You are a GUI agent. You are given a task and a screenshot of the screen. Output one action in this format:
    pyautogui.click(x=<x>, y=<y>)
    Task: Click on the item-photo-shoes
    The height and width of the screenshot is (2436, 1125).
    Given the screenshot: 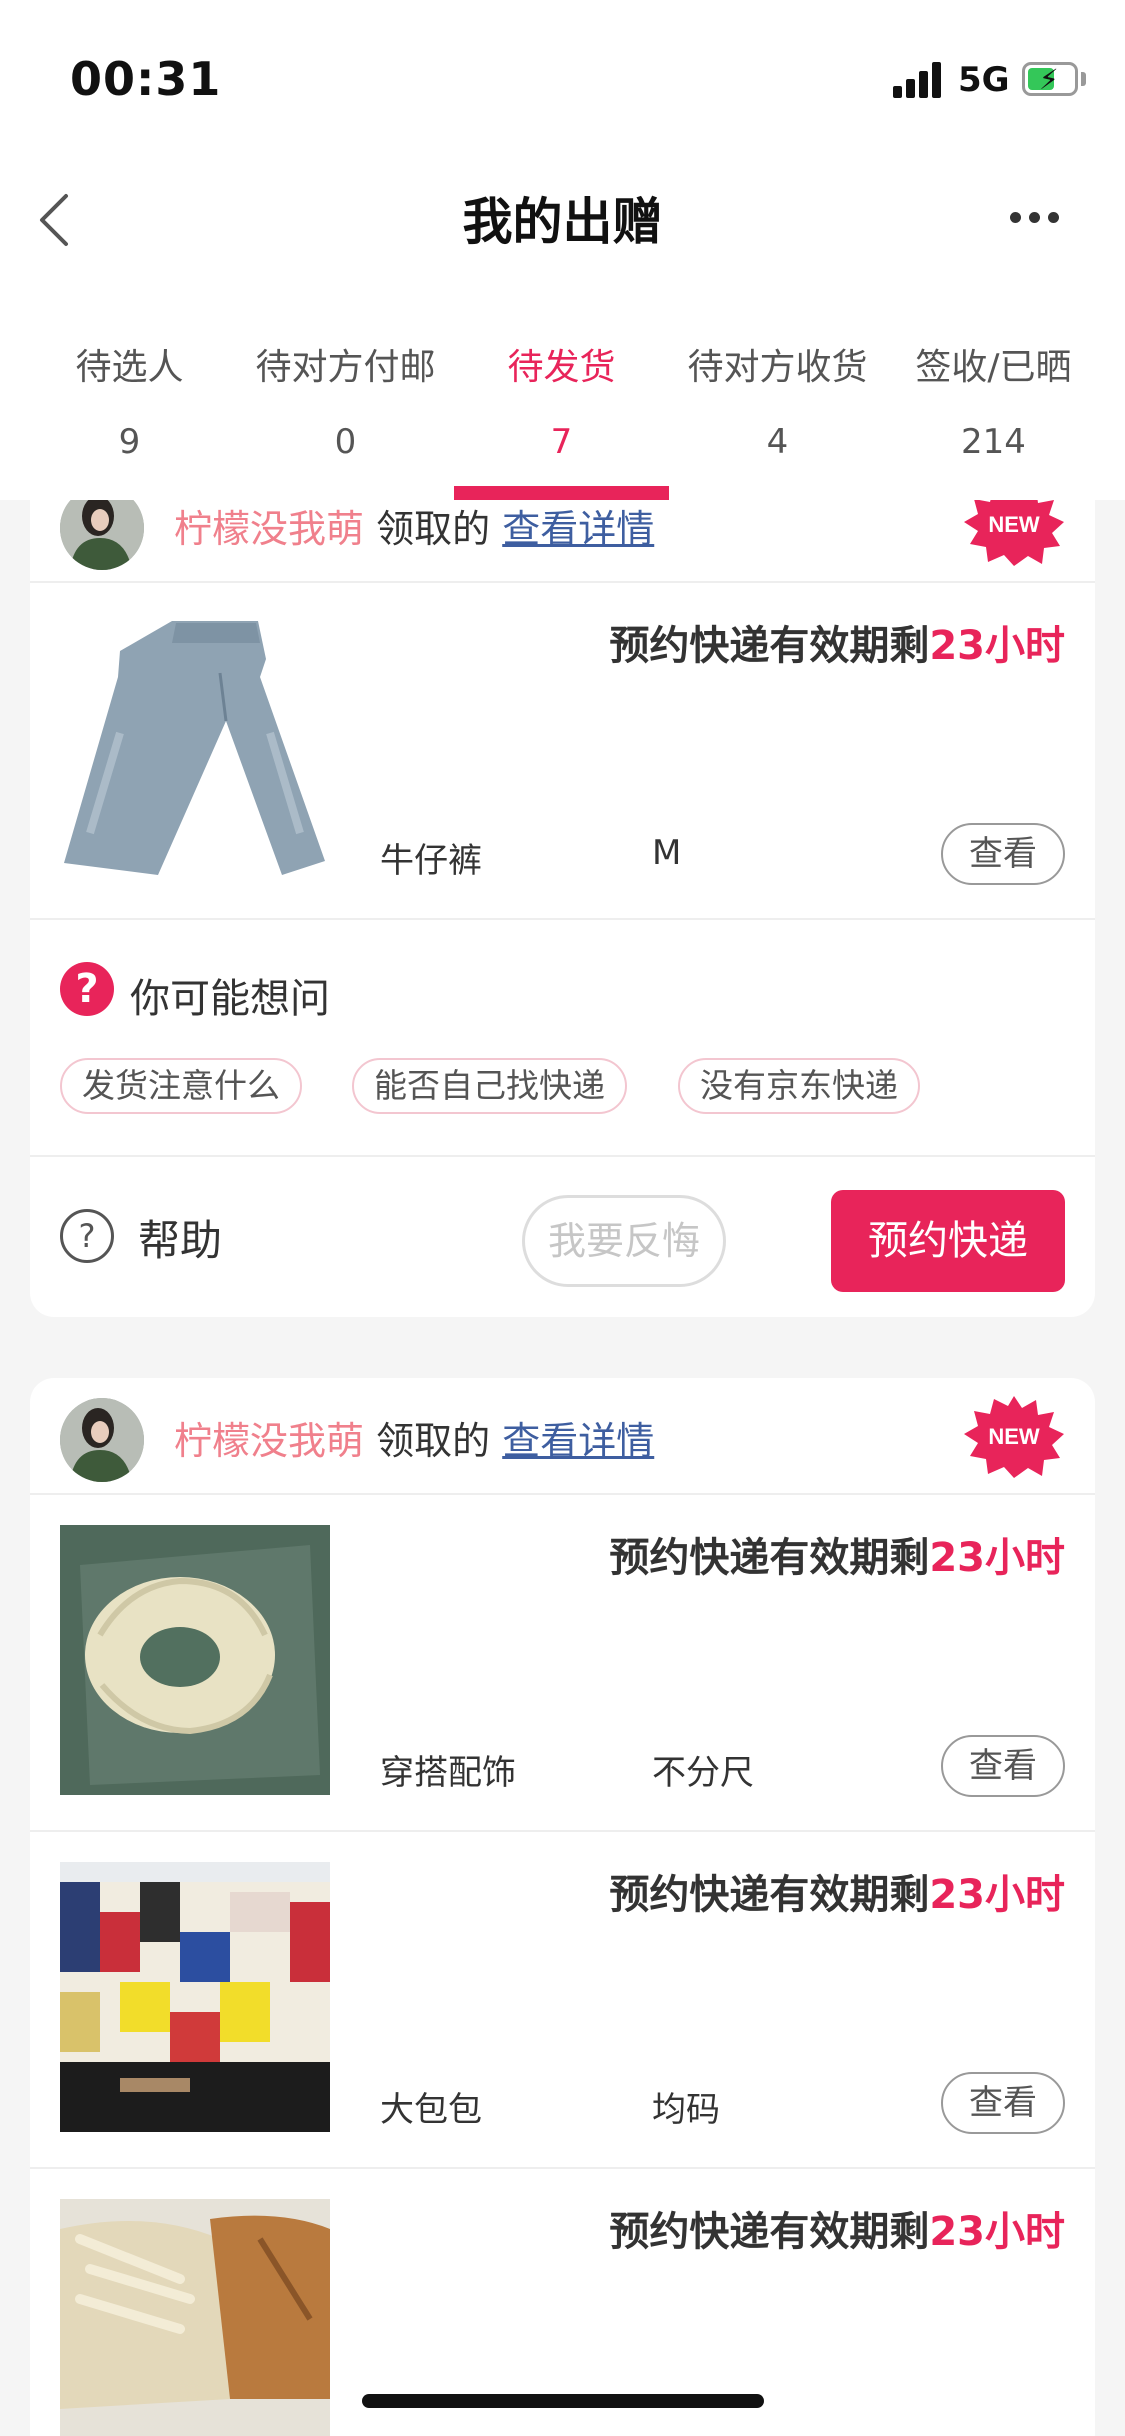 What is the action you would take?
    pyautogui.click(x=195, y=2317)
    